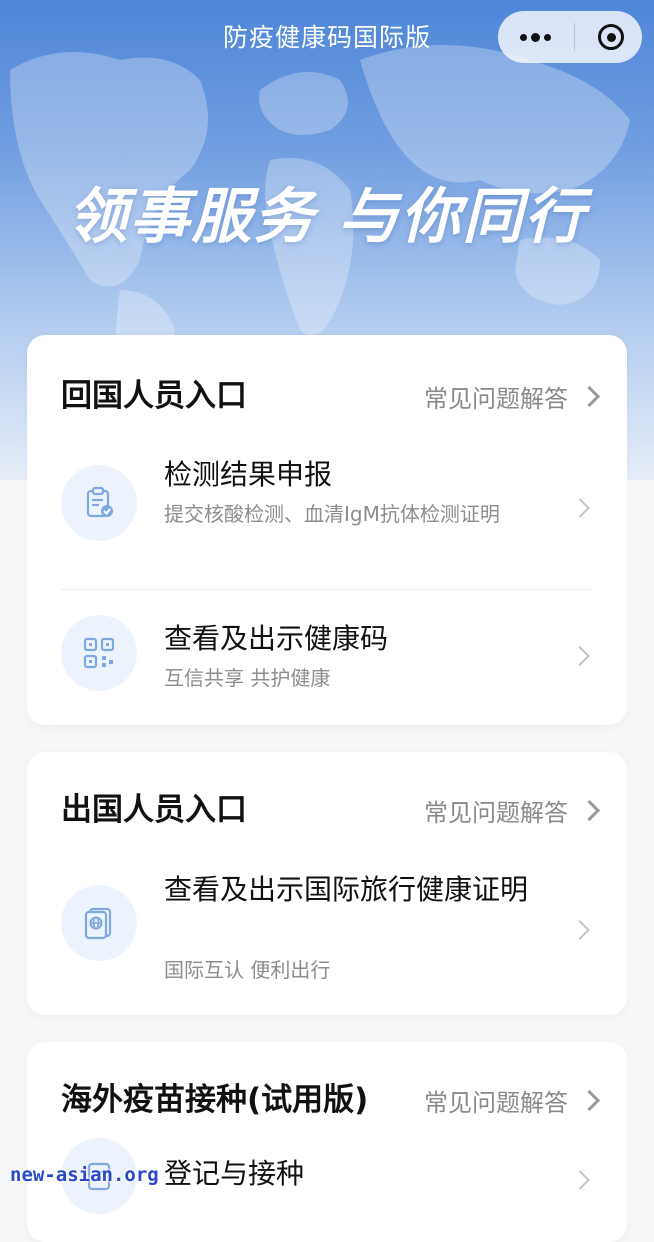 Image resolution: width=654 pixels, height=1242 pixels. I want to click on list-item-health-code: 查看及出示健康码 互信共享 共护健康, so click(327, 660).